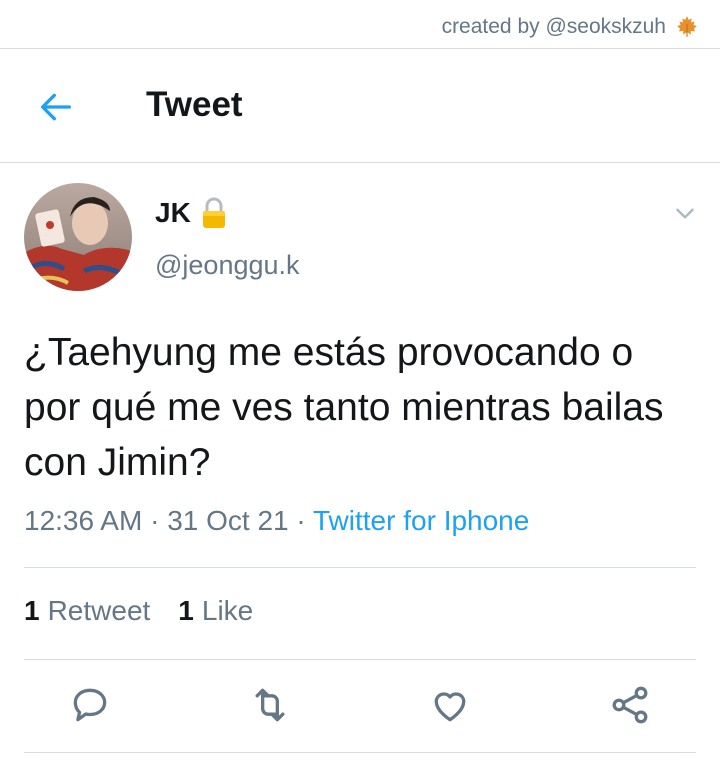 This screenshot has width=720, height=766. Describe the element at coordinates (553, 26) in the screenshot. I see `credit-text: created by @seokskzuh` at that location.